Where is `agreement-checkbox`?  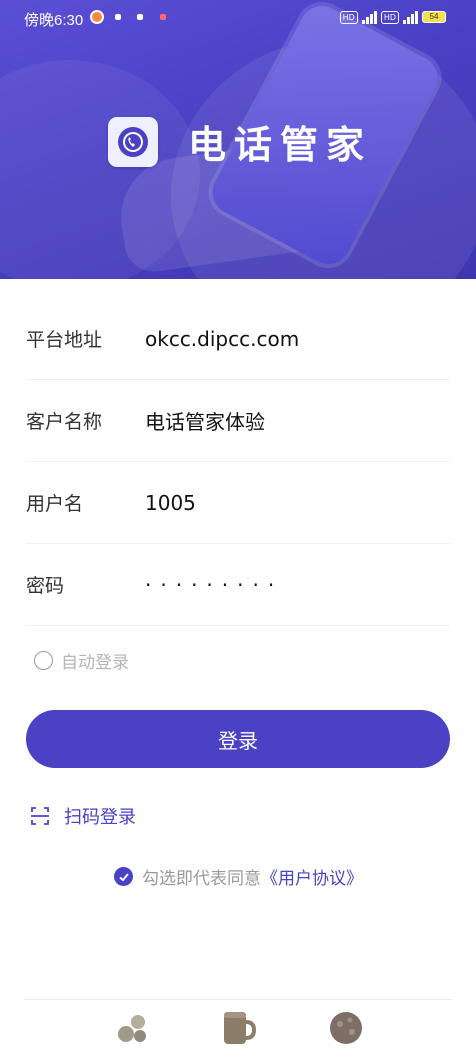
agreement-checkbox is located at coordinates (123, 876).